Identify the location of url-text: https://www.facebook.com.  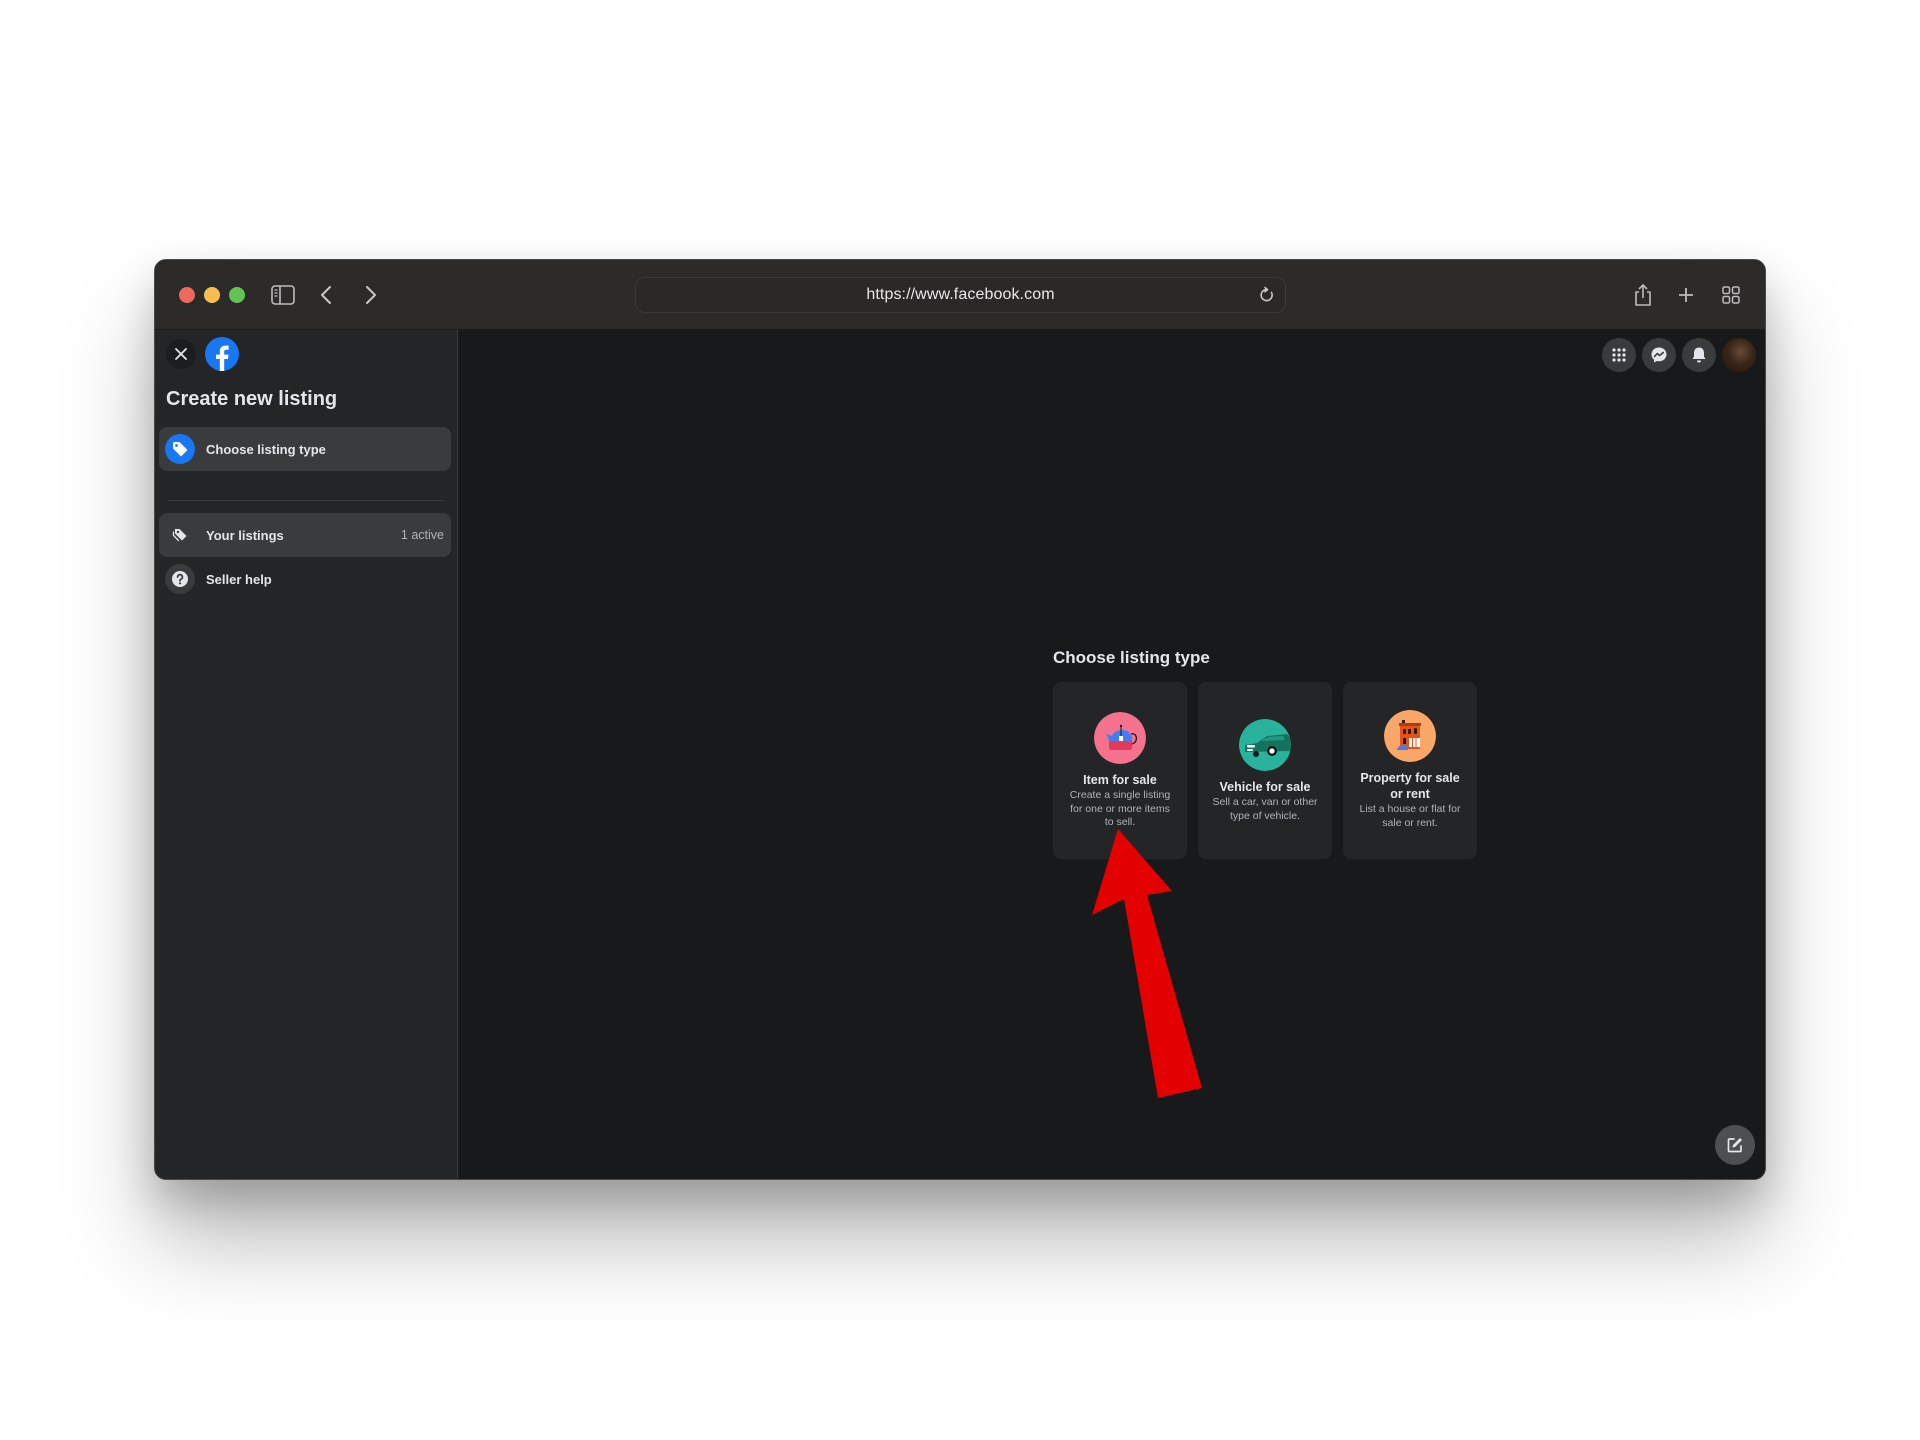
(960, 295).